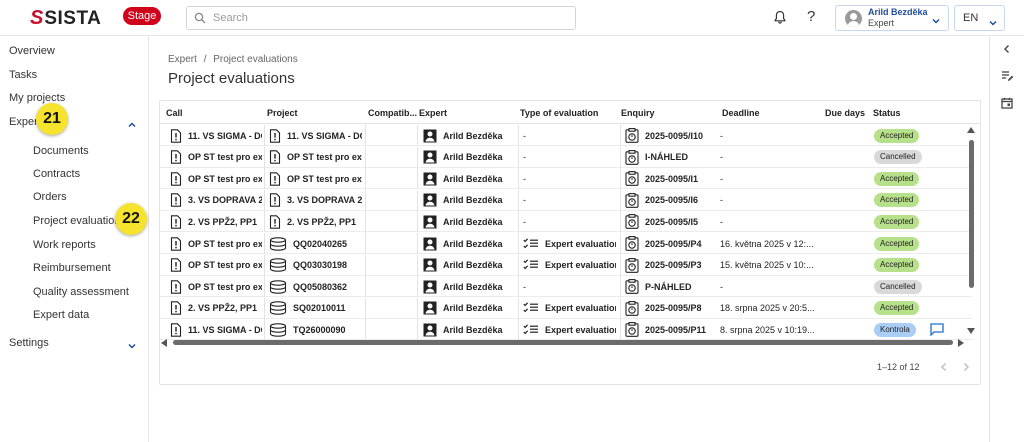 This screenshot has height=442, width=1024. Describe the element at coordinates (164, 343) in the screenshot. I see `scroll-left-arrow` at that location.